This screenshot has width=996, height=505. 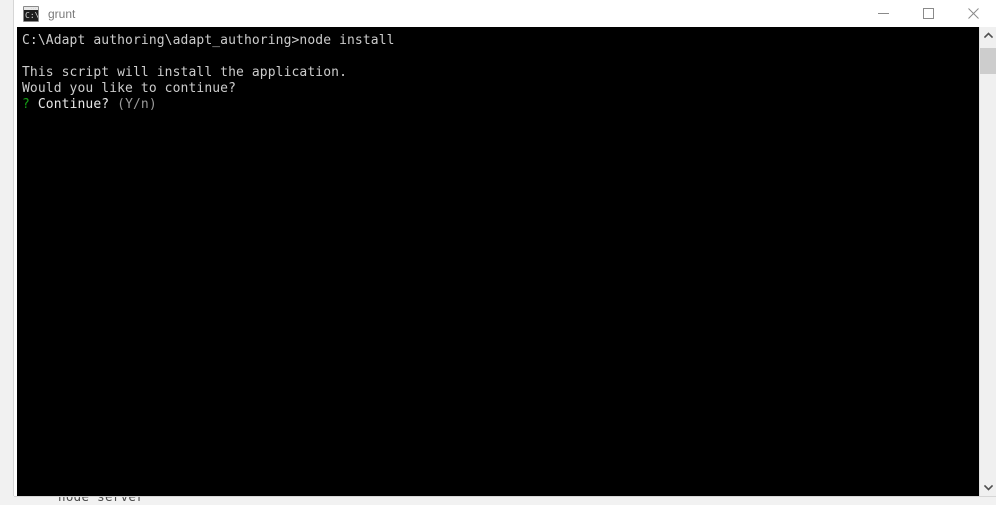 I want to click on scrollbar-up-button, so click(x=988, y=35).